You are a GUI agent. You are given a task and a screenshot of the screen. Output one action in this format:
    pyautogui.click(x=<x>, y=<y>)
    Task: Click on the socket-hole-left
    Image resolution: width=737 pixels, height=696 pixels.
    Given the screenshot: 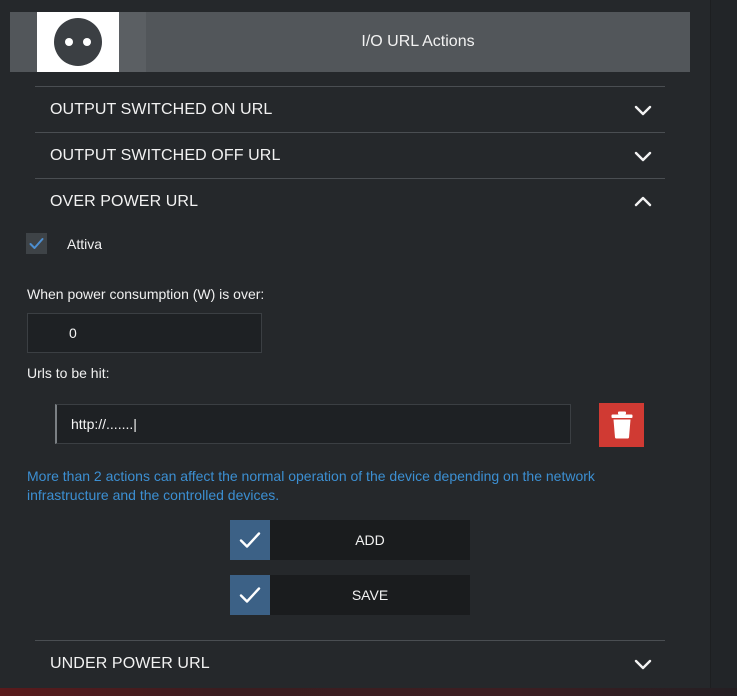 What is the action you would take?
    pyautogui.click(x=69, y=42)
    